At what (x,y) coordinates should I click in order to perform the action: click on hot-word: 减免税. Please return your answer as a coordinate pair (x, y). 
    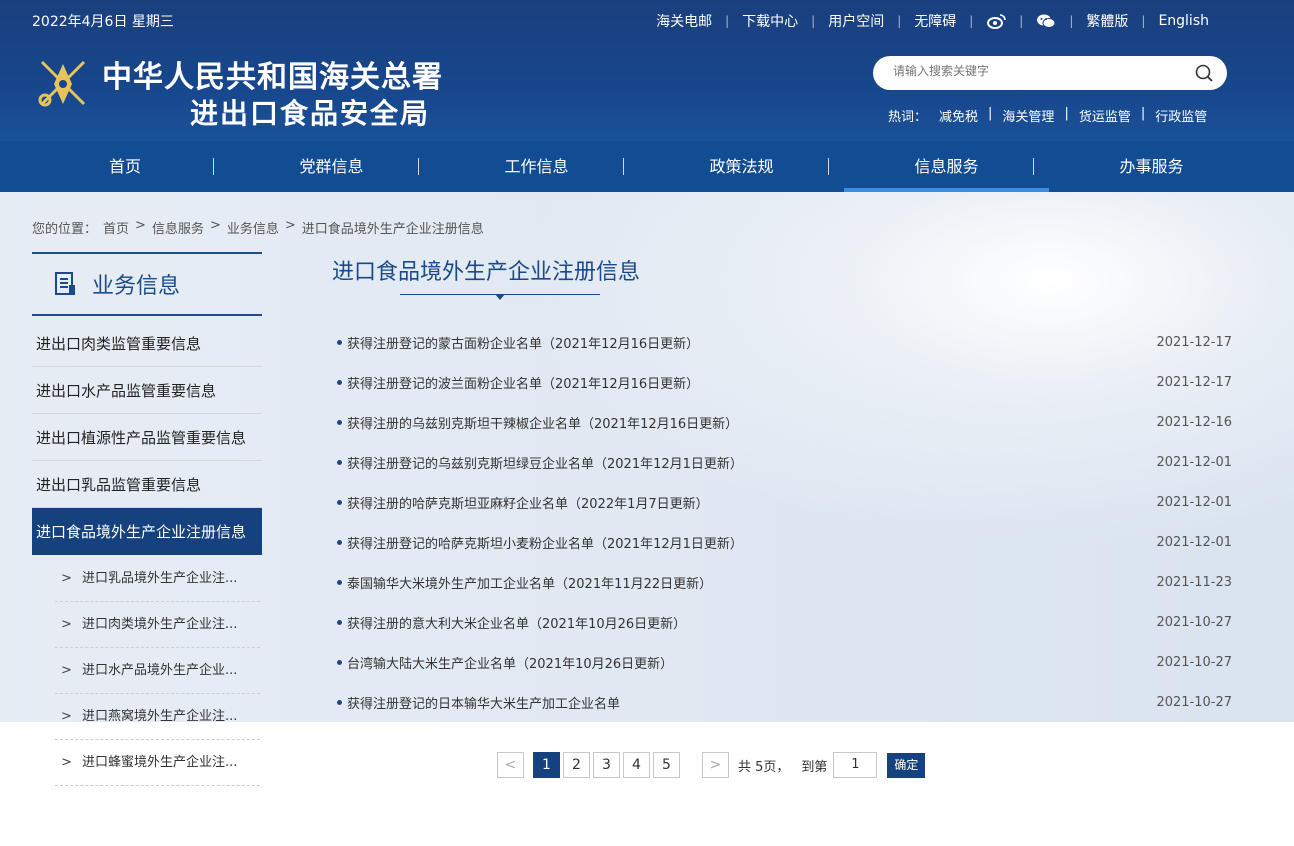
    Looking at the image, I should click on (958, 115).